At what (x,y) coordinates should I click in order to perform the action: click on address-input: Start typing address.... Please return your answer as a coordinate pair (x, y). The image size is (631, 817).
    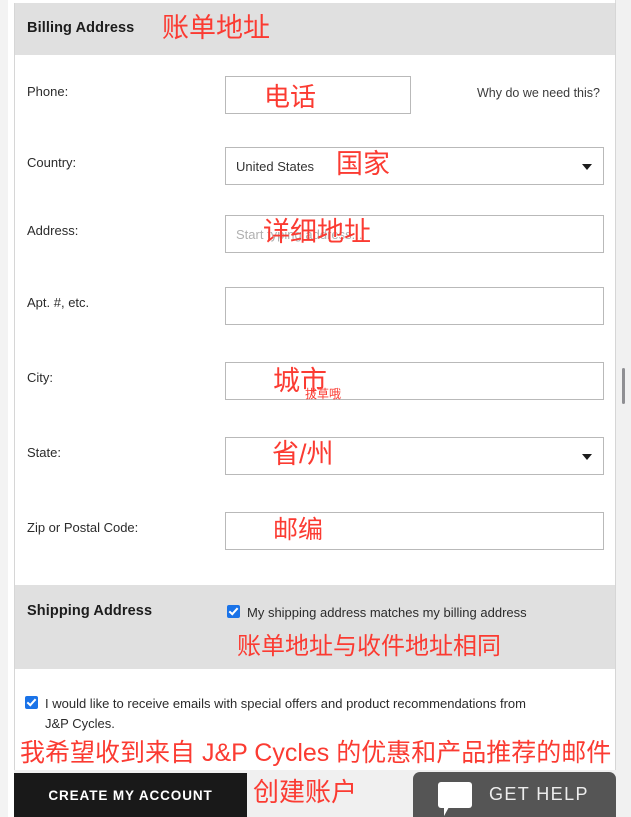
    Looking at the image, I should click on (414, 234).